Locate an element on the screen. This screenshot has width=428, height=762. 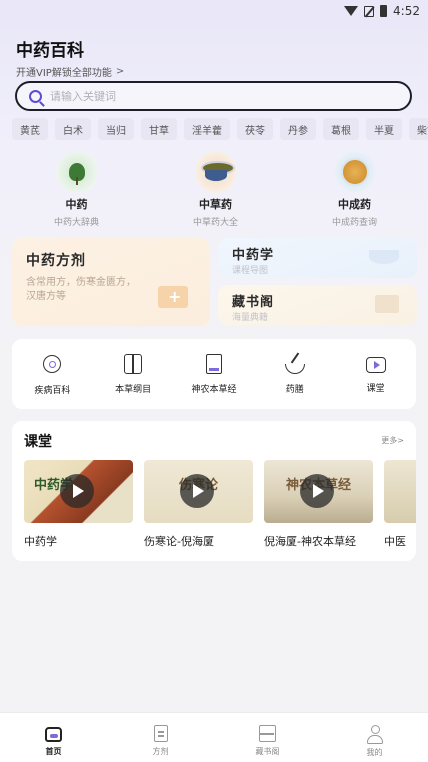
library-card: 藏书阁 海量典籍 is located at coordinates (317, 305).